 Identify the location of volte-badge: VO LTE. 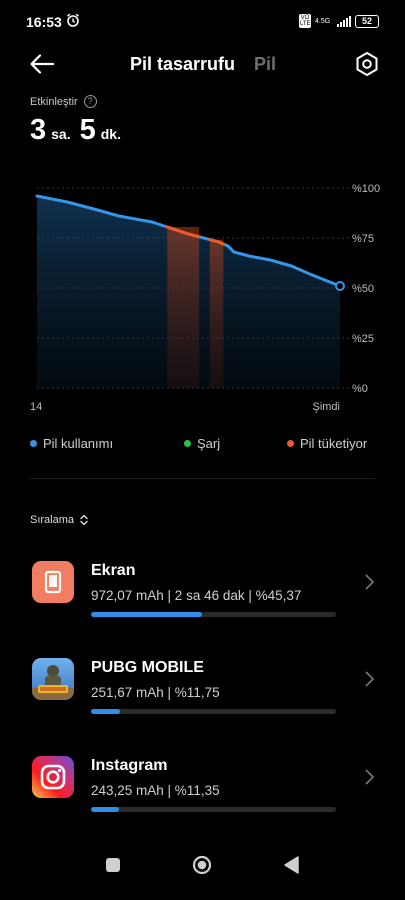
(305, 21).